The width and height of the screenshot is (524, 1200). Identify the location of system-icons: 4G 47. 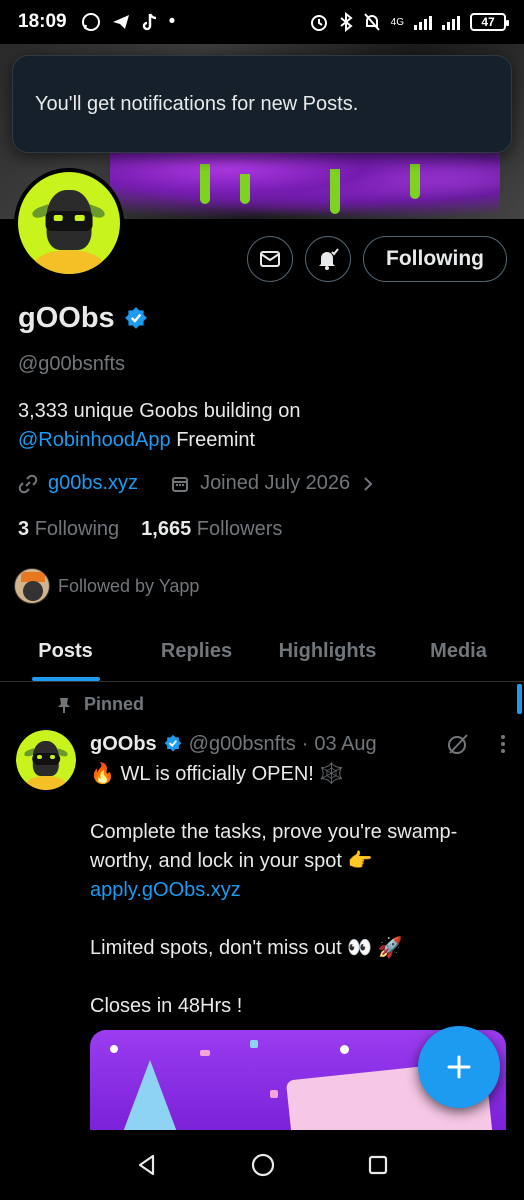
(409, 22).